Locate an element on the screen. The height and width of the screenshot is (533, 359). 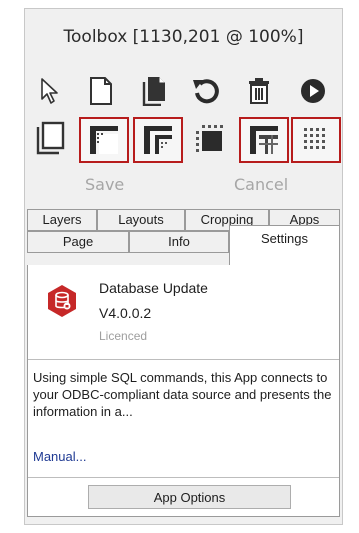
new-page-icon is located at coordinates (101, 91).